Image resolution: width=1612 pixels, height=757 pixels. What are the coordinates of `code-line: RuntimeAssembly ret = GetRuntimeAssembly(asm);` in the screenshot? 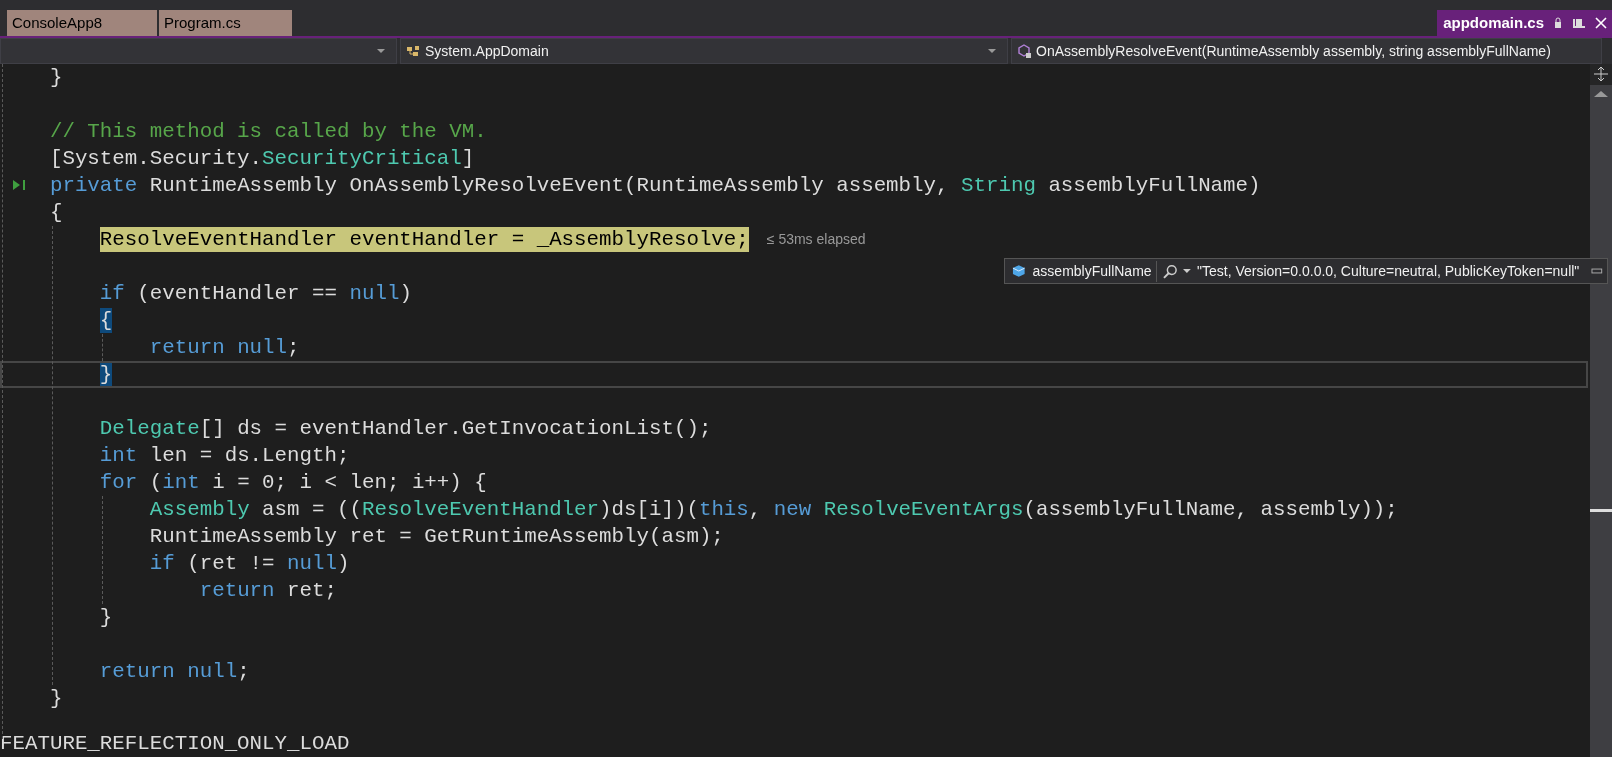 It's located at (436, 537).